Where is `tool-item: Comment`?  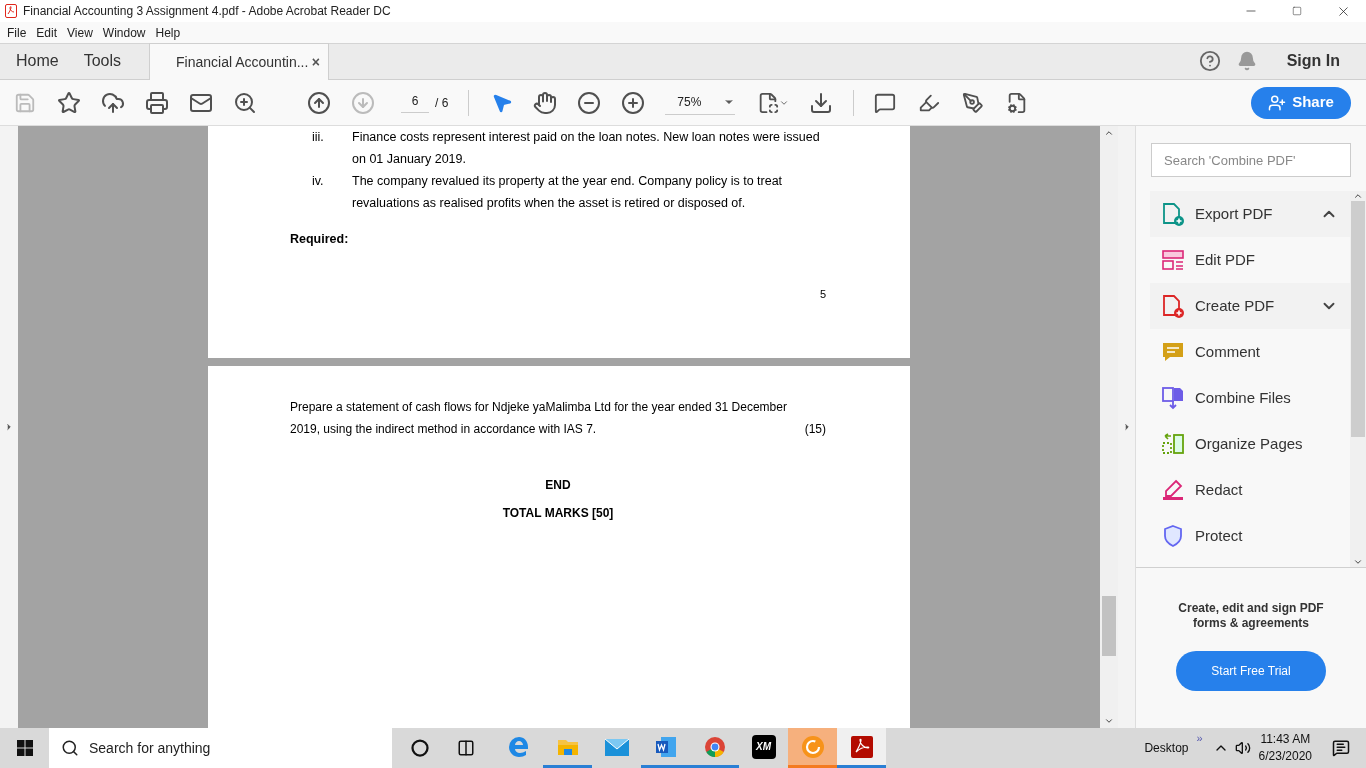 tool-item: Comment is located at coordinates (1250, 352).